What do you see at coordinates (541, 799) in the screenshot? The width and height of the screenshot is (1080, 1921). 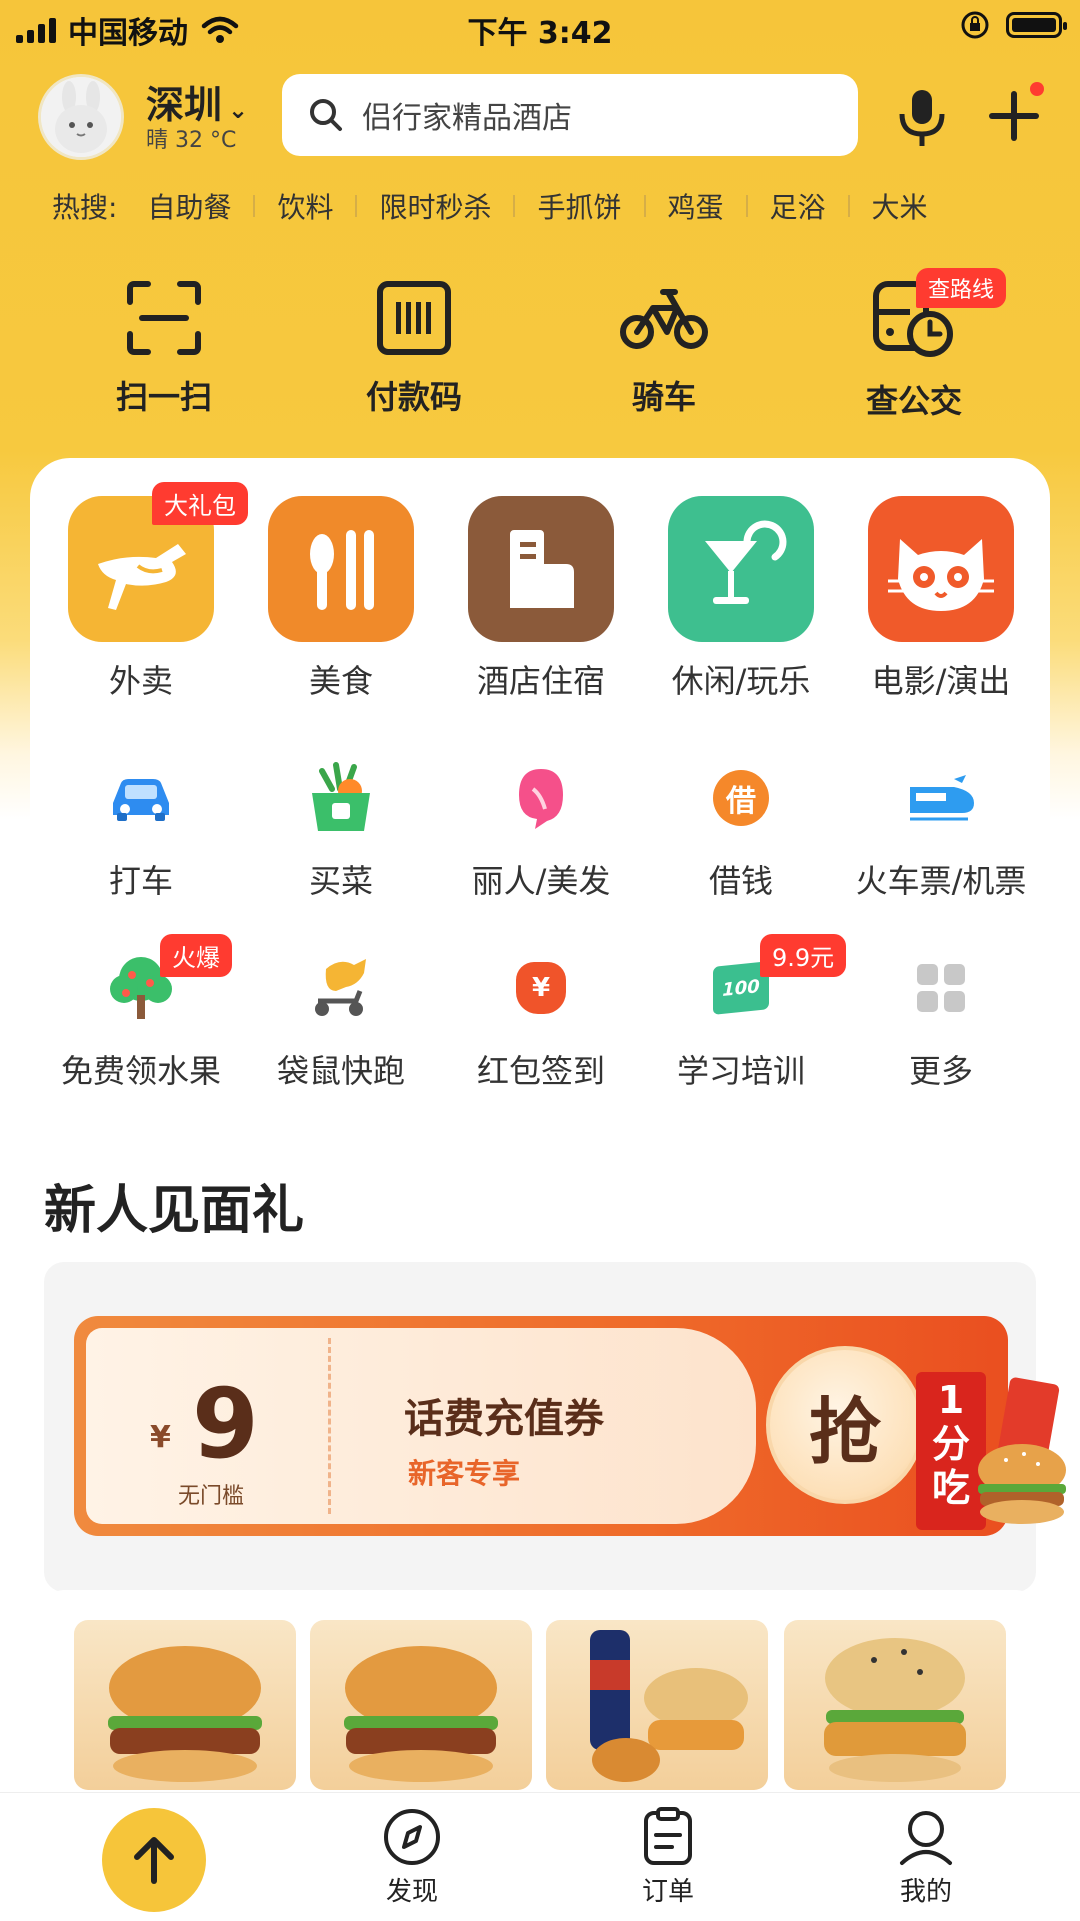 I see `hair-icon` at bounding box center [541, 799].